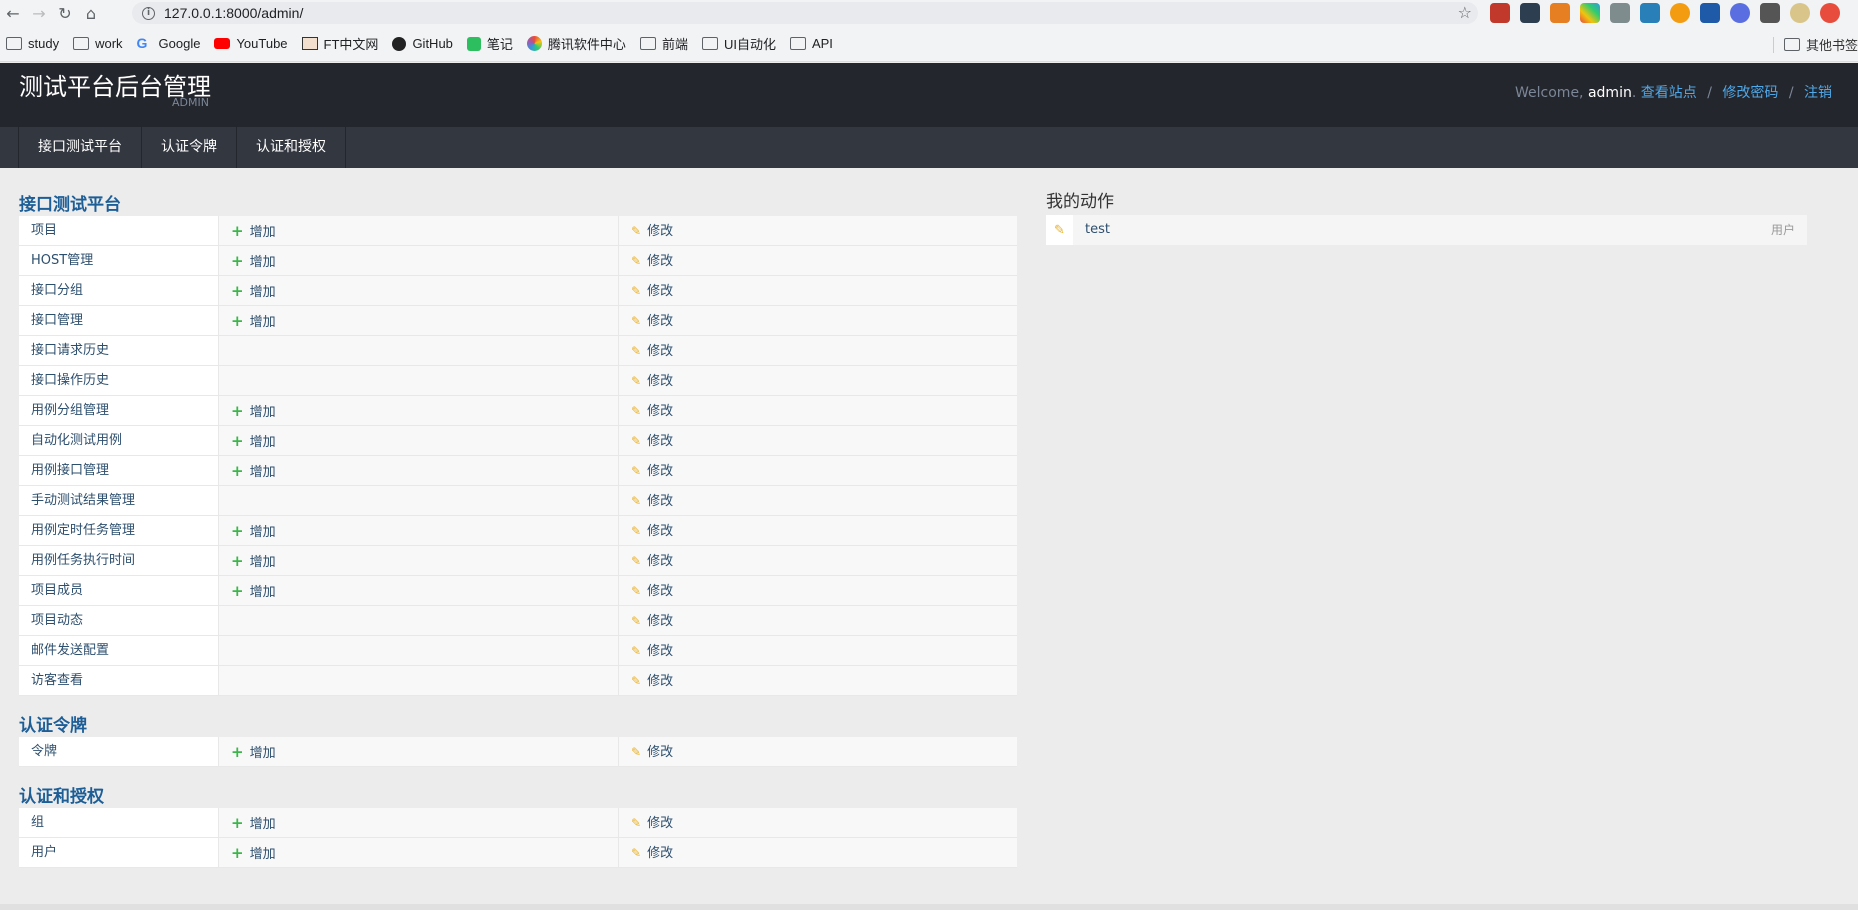 This screenshot has height=910, width=1858. Describe the element at coordinates (39, 13) in the screenshot. I see `forward-arrow-icon: →` at that location.